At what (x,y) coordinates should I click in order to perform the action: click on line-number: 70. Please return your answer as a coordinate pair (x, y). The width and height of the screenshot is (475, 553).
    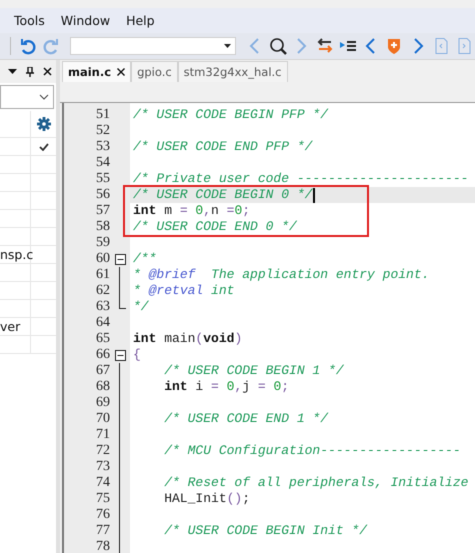
    Looking at the image, I should click on (102, 419).